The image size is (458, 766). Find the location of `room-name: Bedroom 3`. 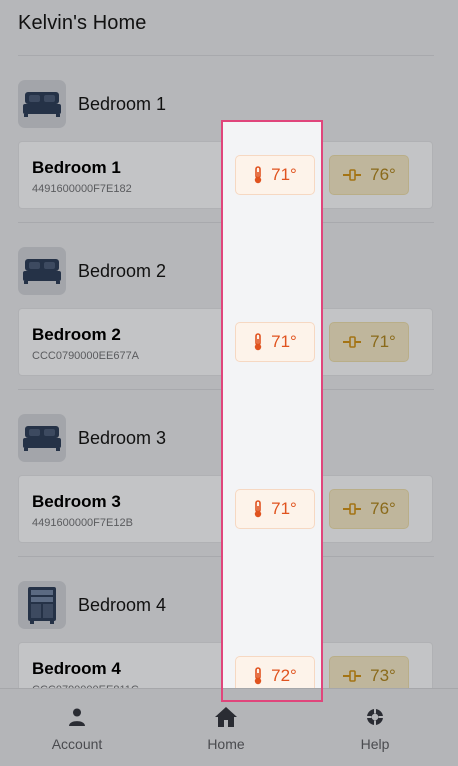

room-name: Bedroom 3 is located at coordinates (122, 437).